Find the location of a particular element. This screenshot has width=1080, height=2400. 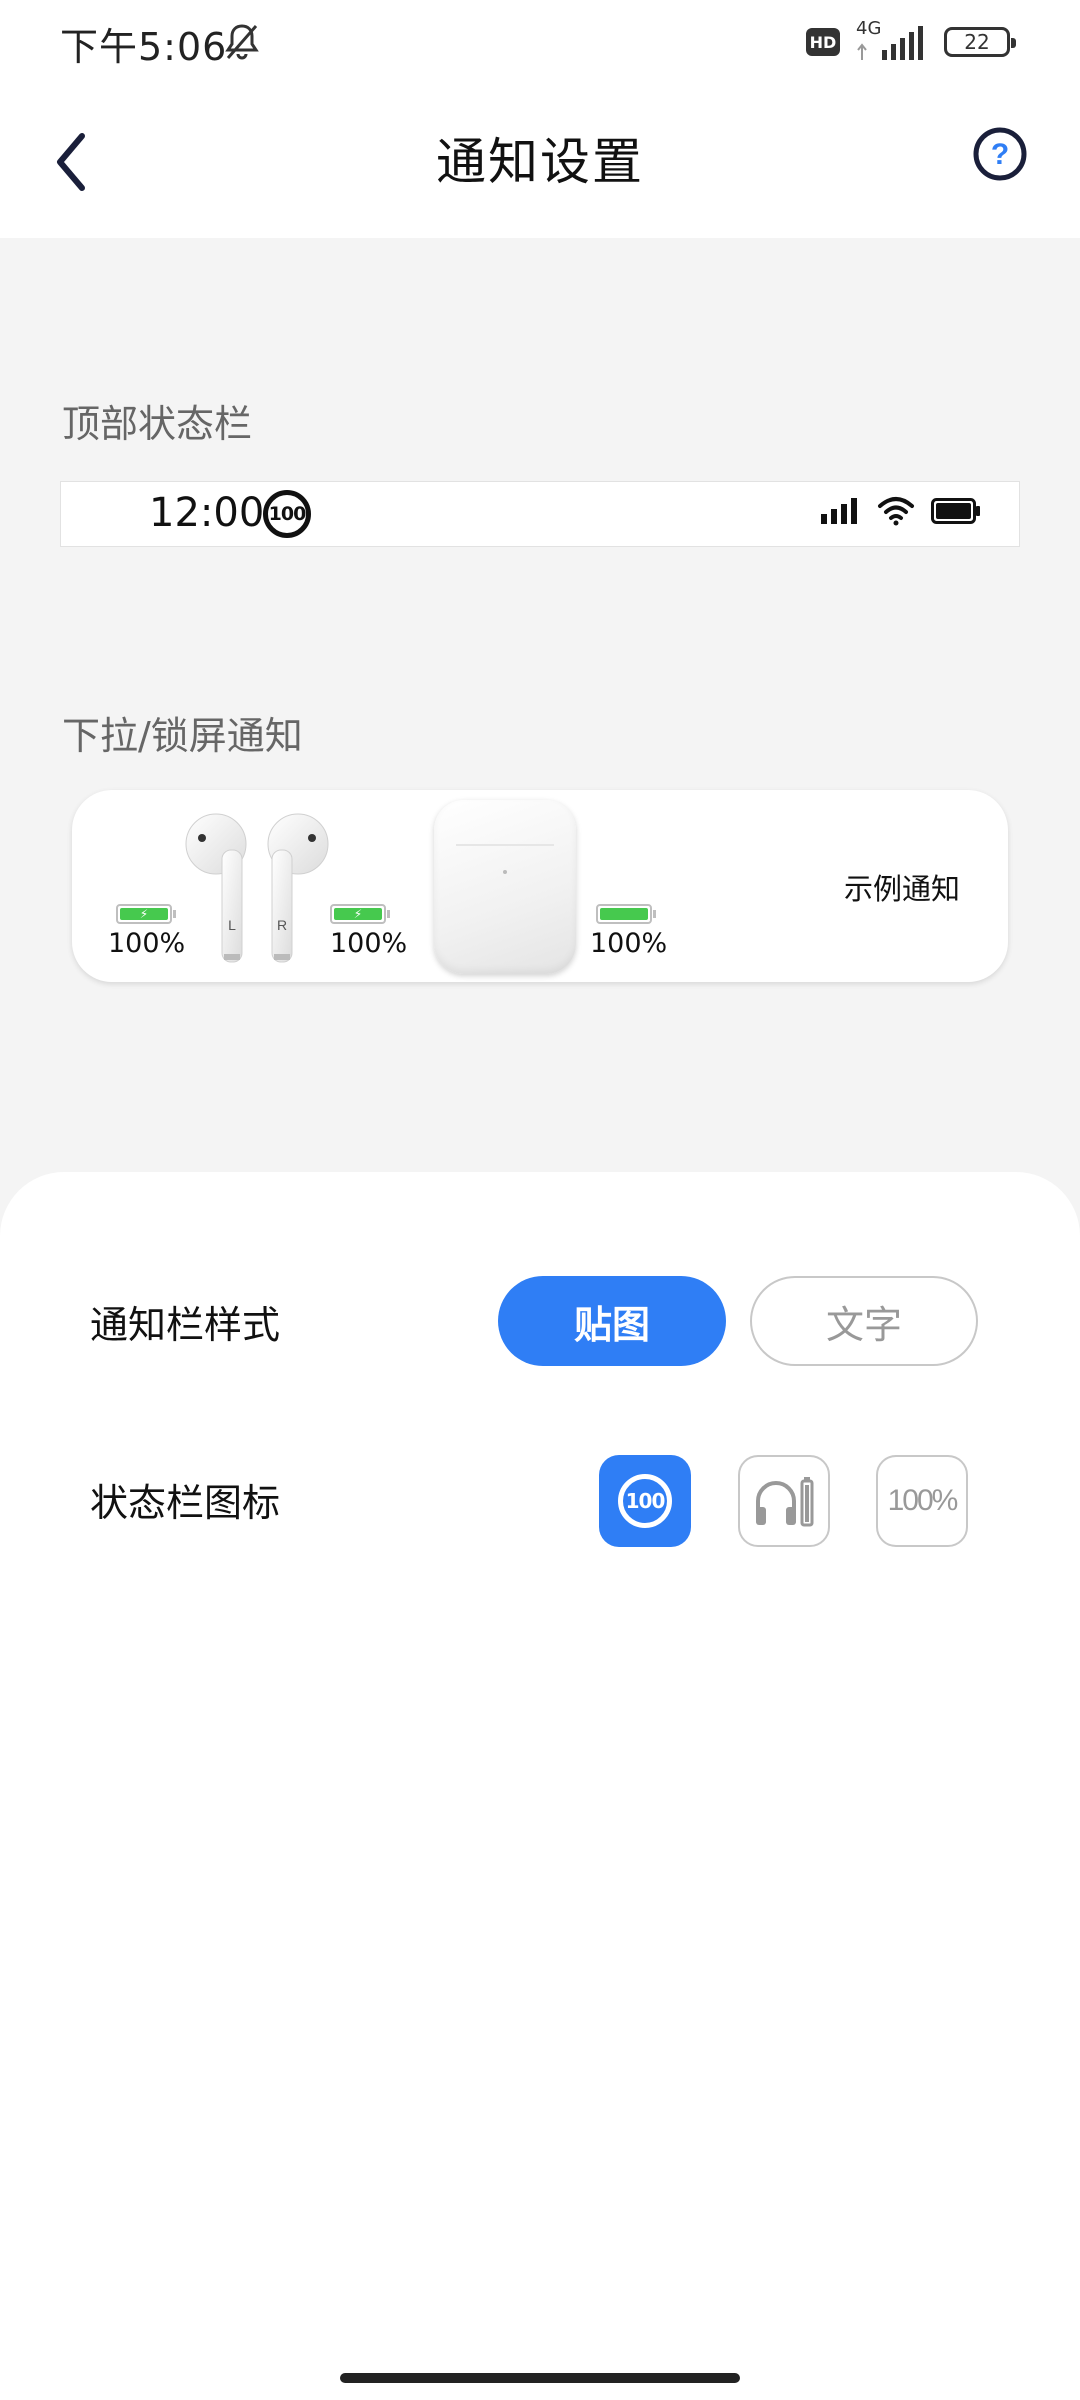

left-battery-percent: 100% is located at coordinates (147, 943).